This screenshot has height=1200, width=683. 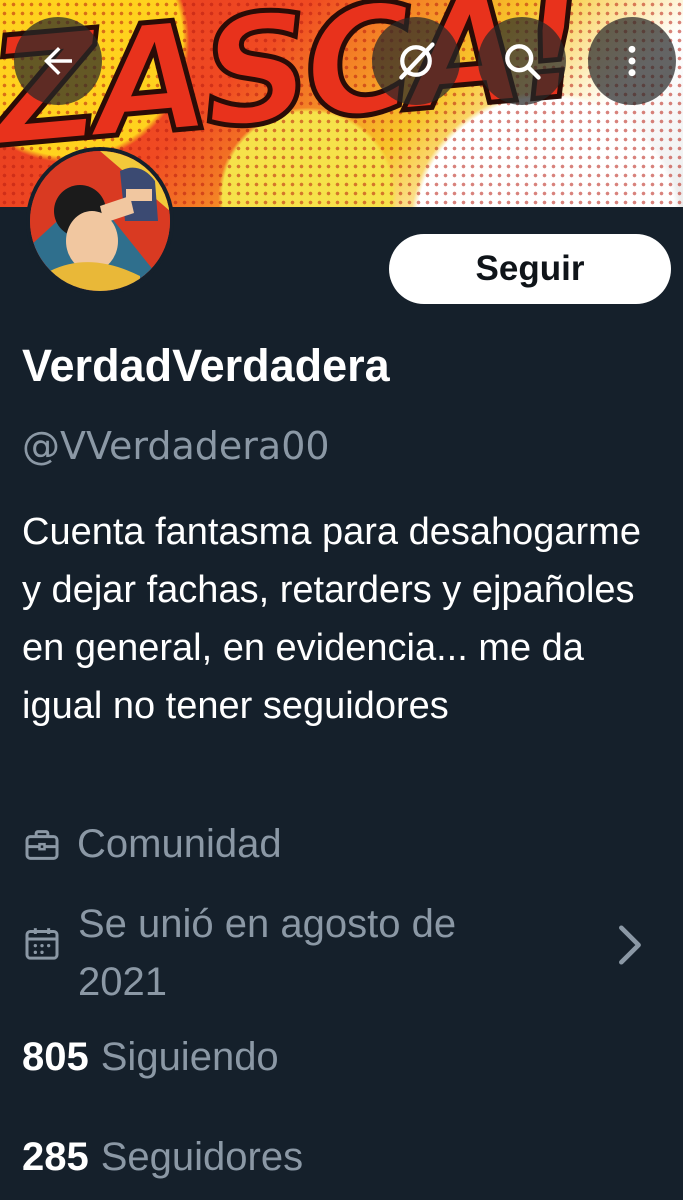 I want to click on profile-handle: @VVerdadera00, so click(x=176, y=446).